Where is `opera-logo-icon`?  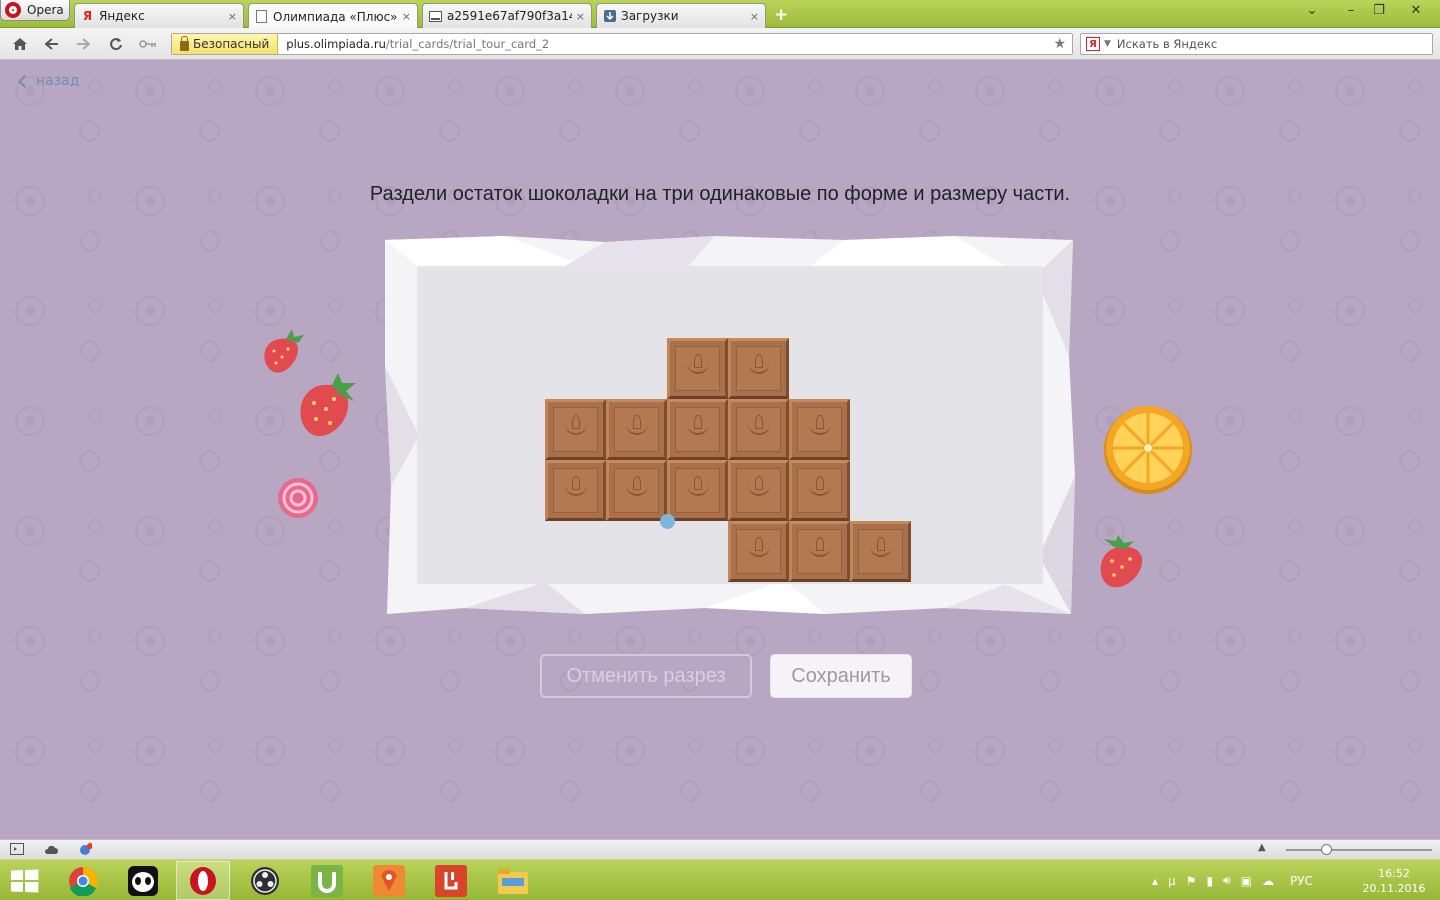 opera-logo-icon is located at coordinates (13, 10).